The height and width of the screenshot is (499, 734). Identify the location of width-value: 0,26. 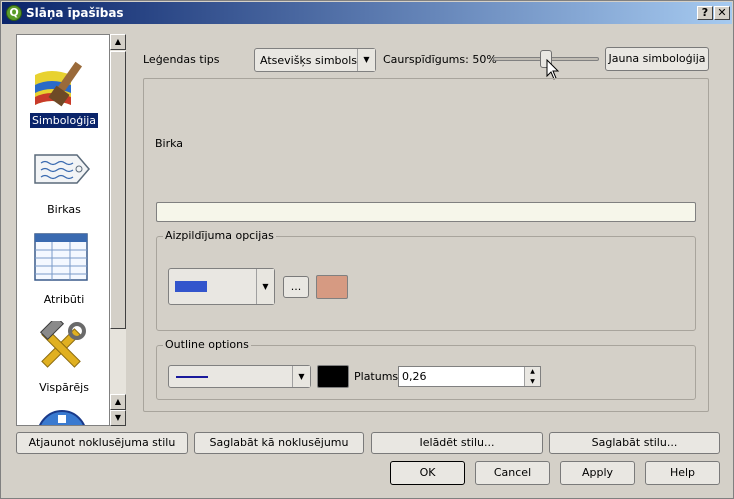
(414, 376).